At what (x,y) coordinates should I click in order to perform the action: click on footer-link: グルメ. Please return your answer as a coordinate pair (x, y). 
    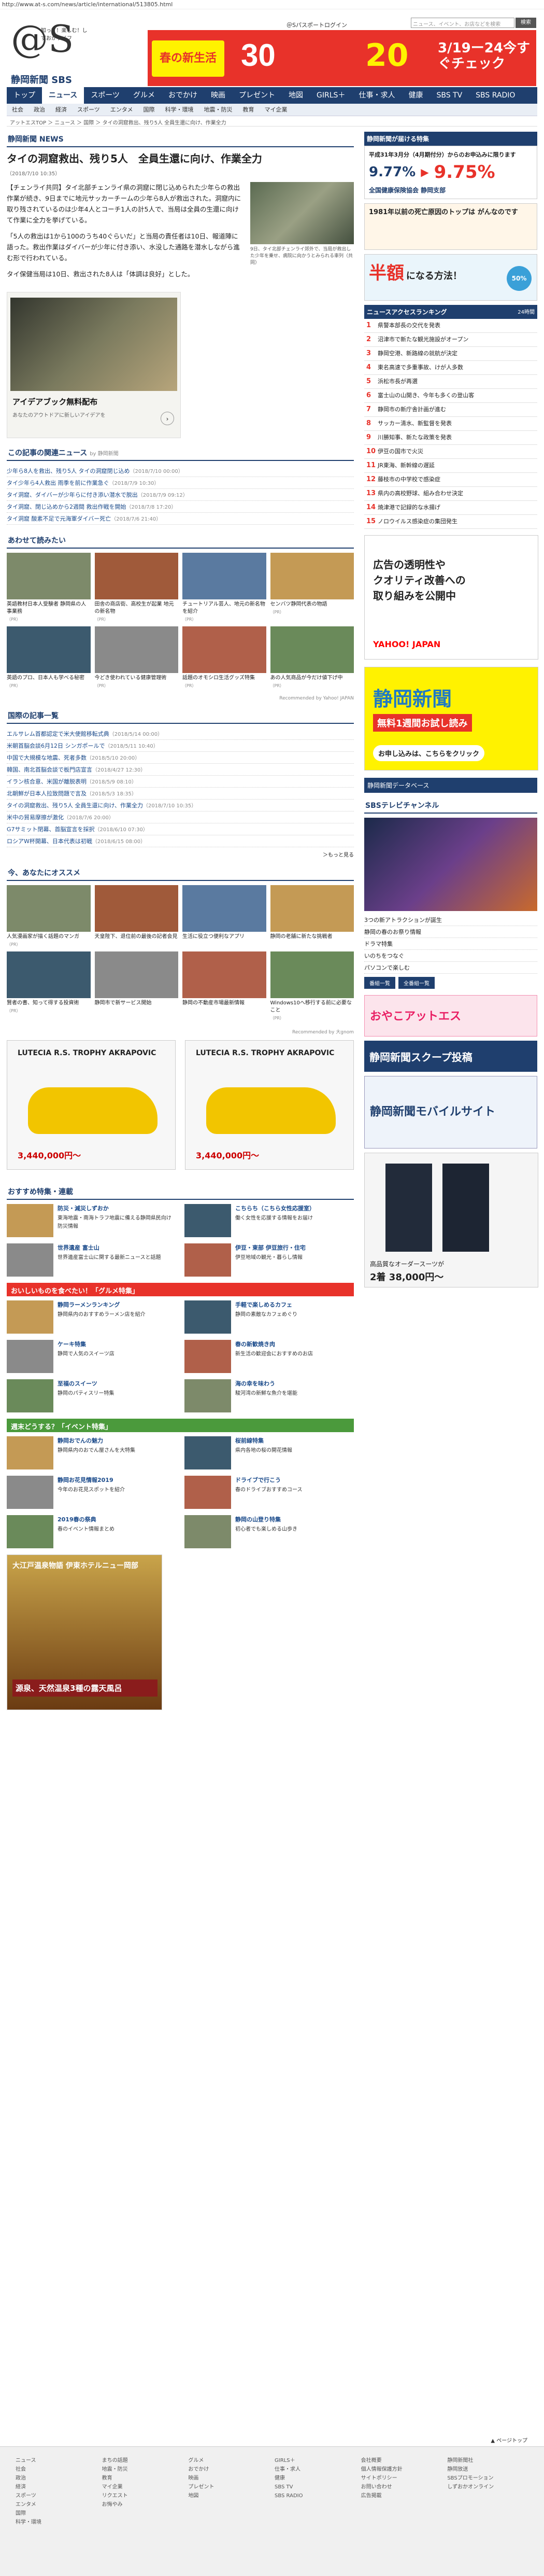
    Looking at the image, I should click on (228, 2460).